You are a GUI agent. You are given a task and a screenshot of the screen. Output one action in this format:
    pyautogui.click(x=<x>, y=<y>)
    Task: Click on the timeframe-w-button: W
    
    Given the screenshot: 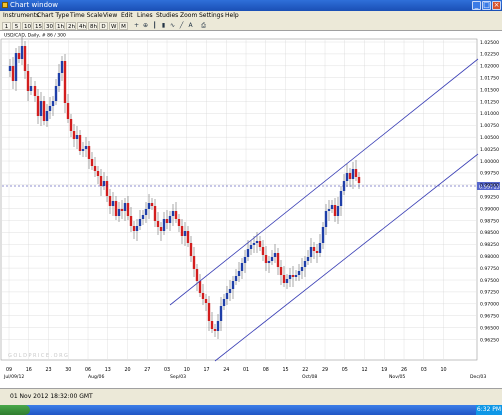 What is the action you would take?
    pyautogui.click(x=113, y=26)
    